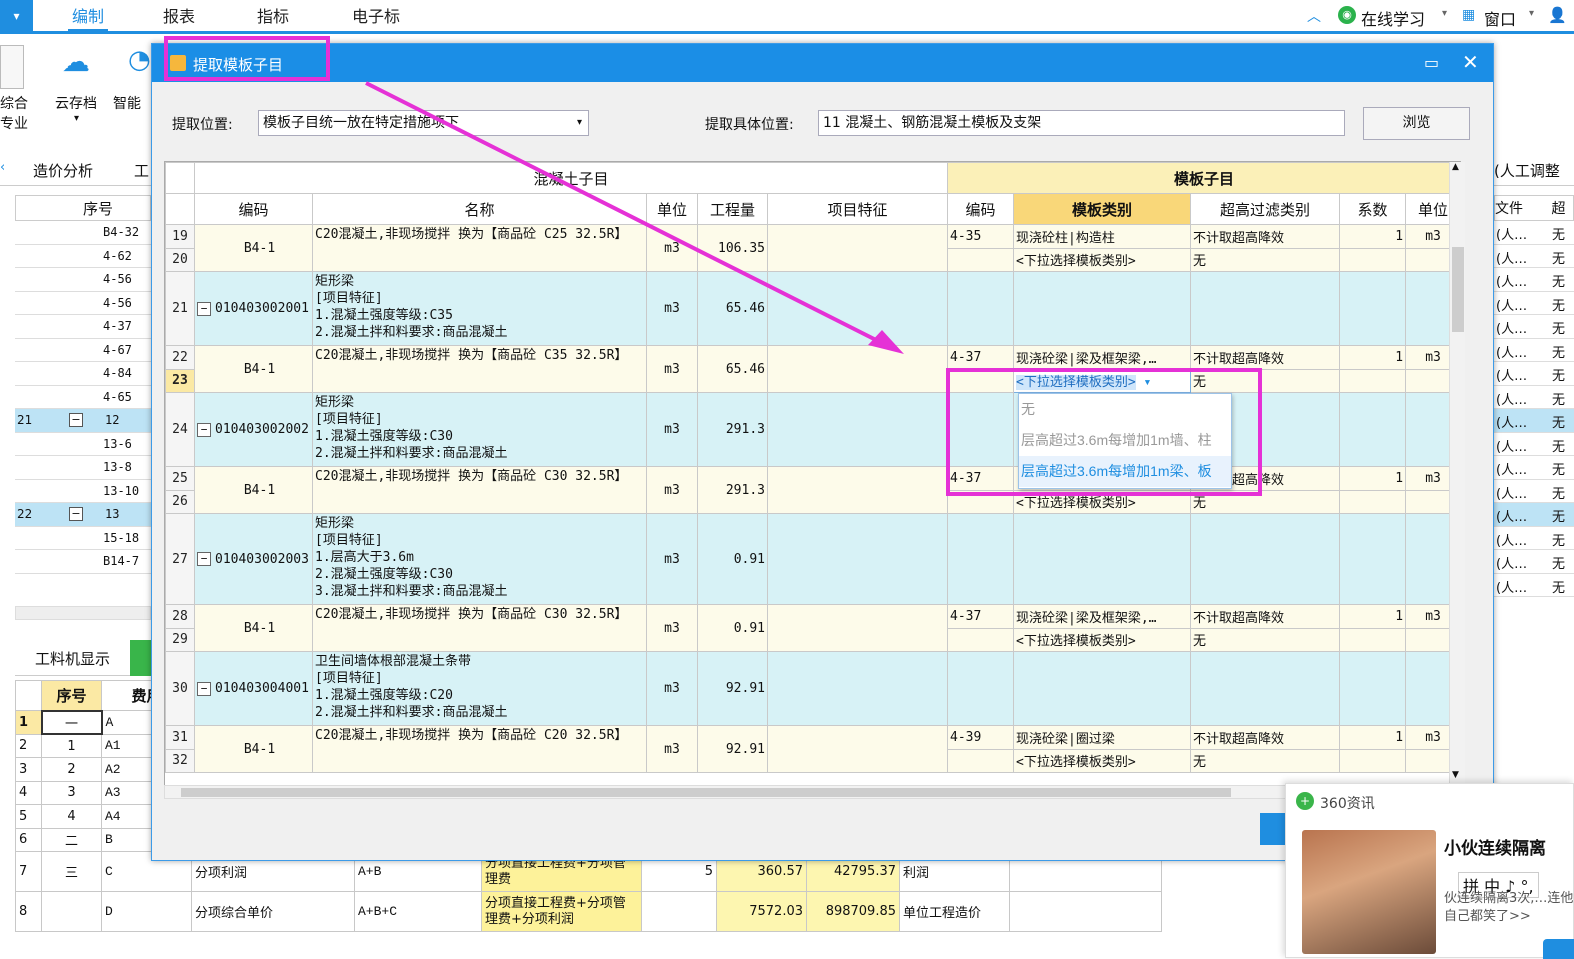  What do you see at coordinates (140, 658) in the screenshot?
I see `tab-active-marker` at bounding box center [140, 658].